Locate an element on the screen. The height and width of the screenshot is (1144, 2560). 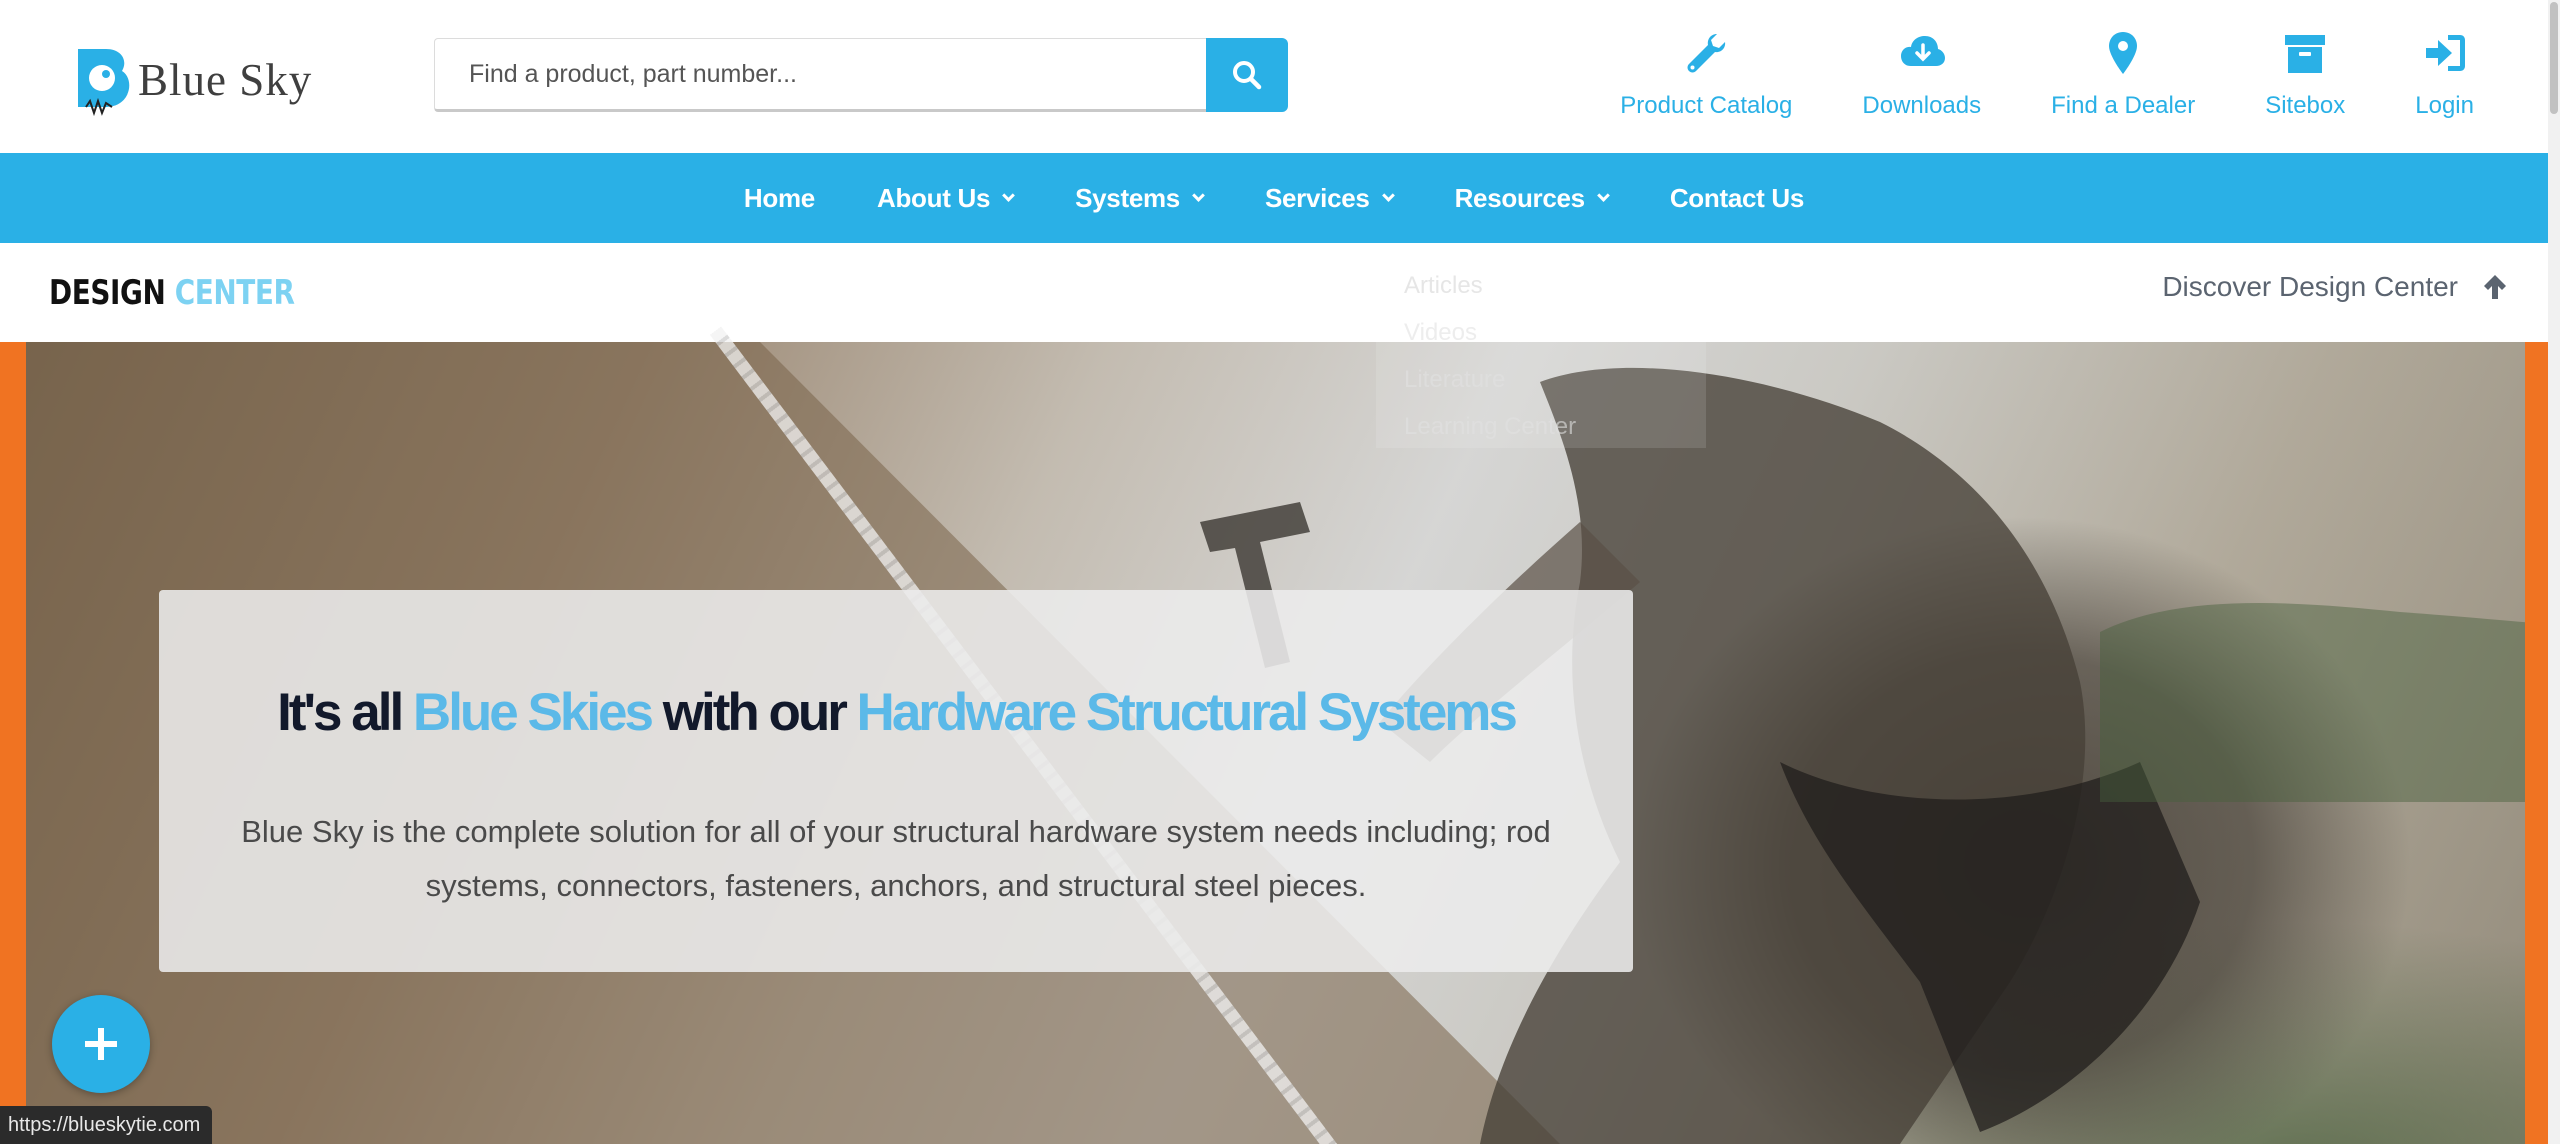
nav-contact-us-label: Contact Us is located at coordinates (1737, 197).